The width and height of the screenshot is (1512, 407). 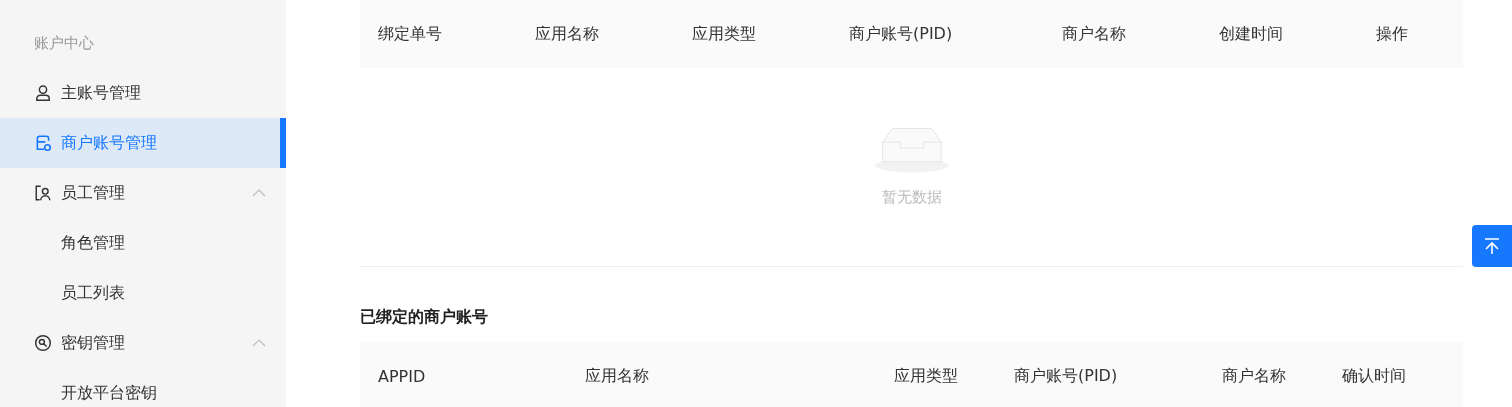 What do you see at coordinates (143, 243) in the screenshot?
I see `sidebar-subitem: 角色管理` at bounding box center [143, 243].